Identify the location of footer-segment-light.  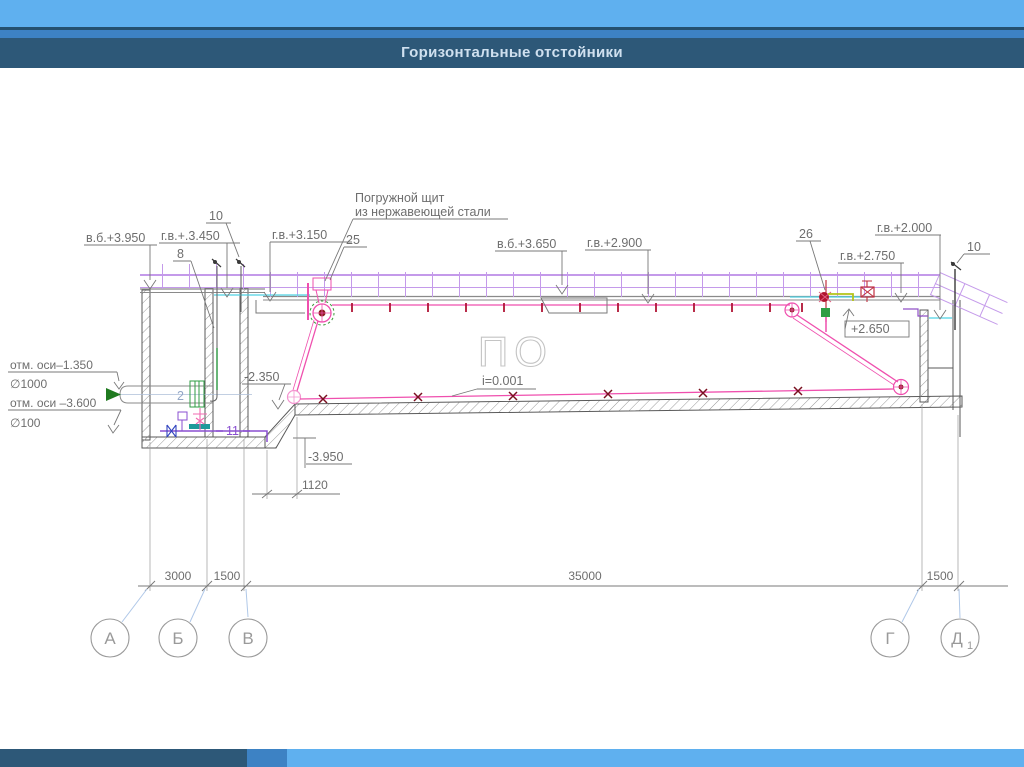
(655, 758).